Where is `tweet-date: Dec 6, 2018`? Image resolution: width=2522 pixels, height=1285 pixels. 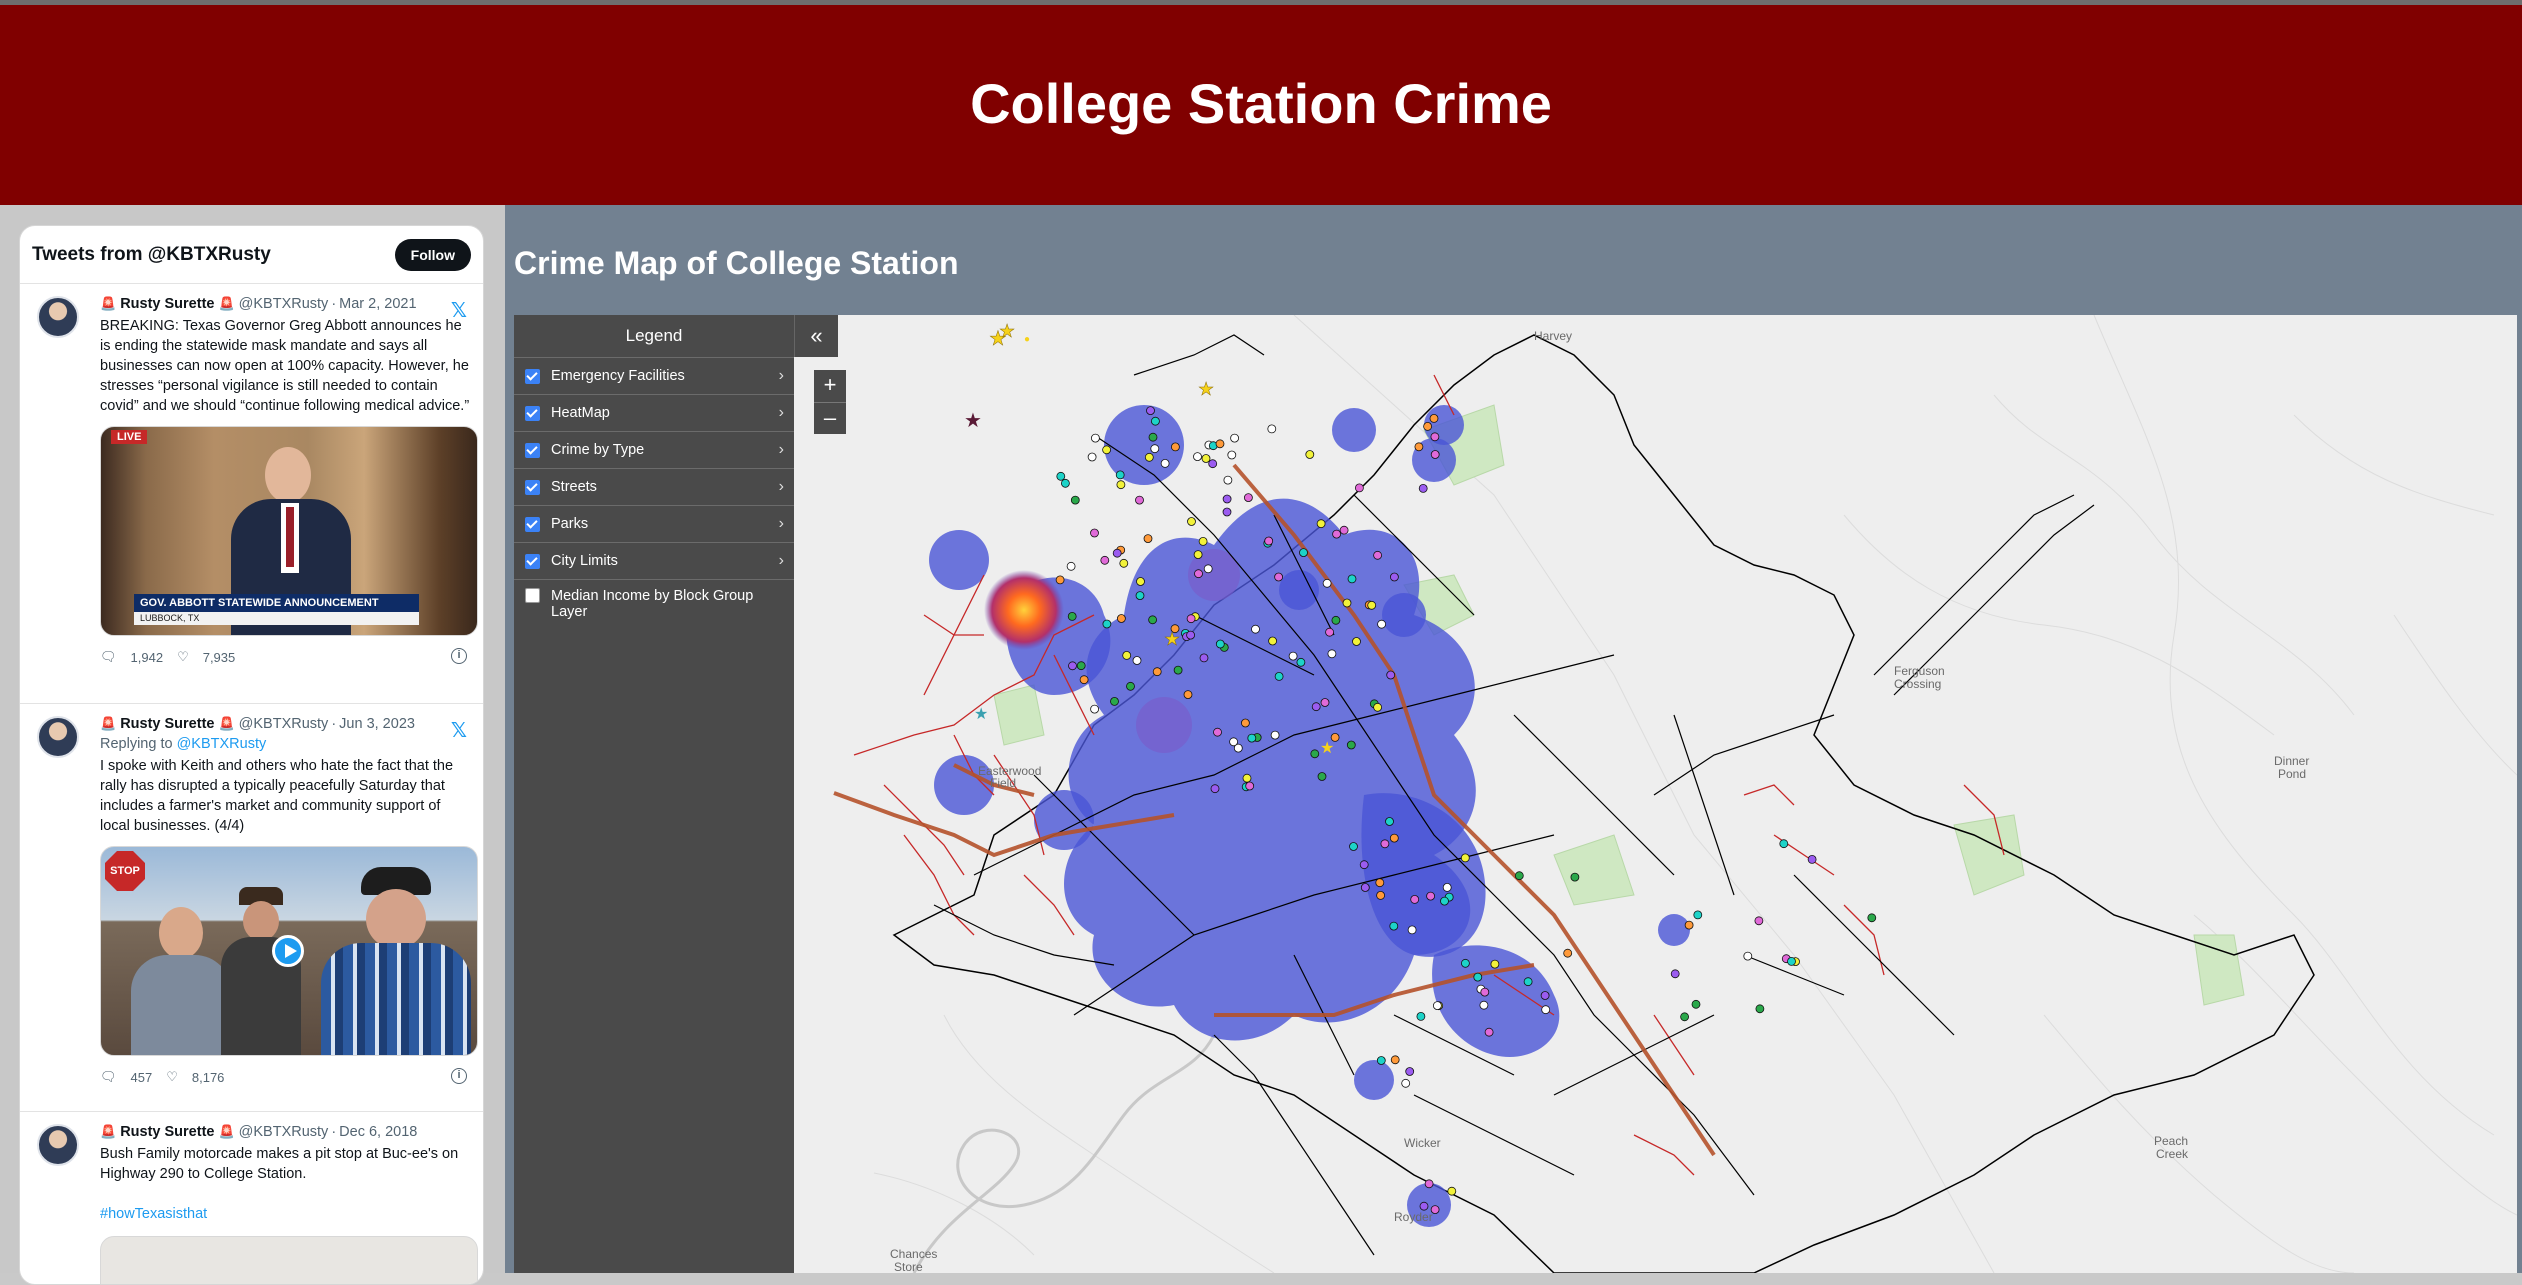 tweet-date: Dec 6, 2018 is located at coordinates (378, 1132).